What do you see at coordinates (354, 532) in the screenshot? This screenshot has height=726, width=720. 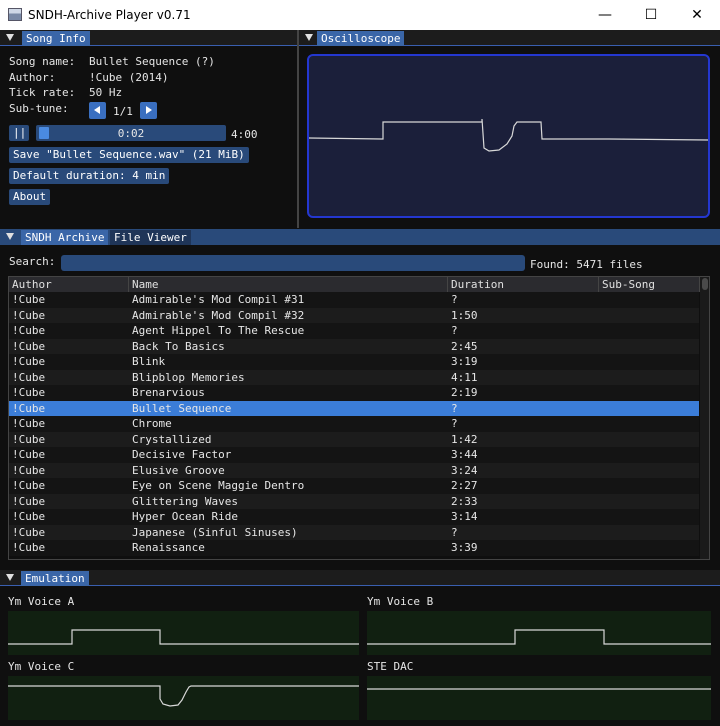 I see `table-row: !Cube Japanese (Sinful Sinuses)?` at bounding box center [354, 532].